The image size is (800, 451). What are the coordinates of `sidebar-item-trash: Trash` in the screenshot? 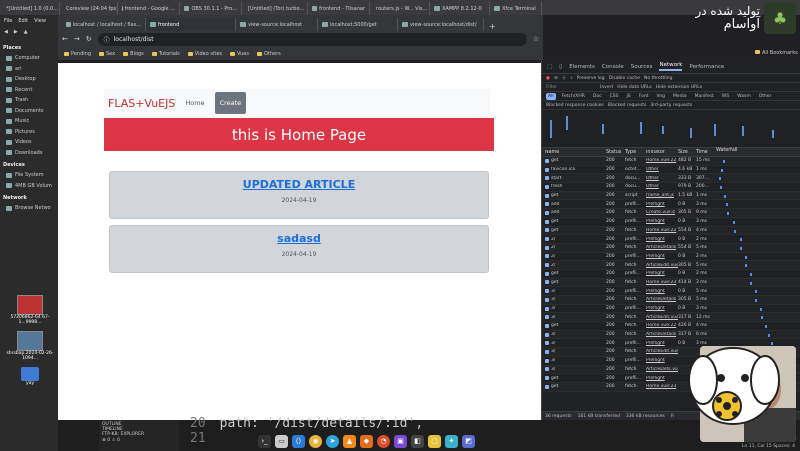 It's located at (29, 100).